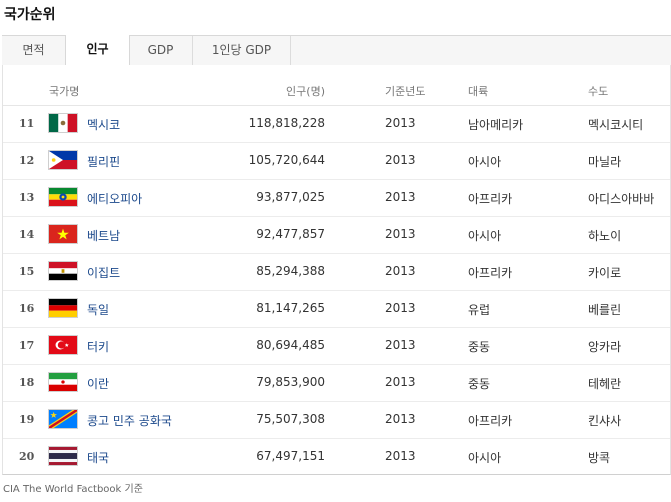 Image resolution: width=671 pixels, height=502 pixels. Describe the element at coordinates (496, 125) in the screenshot. I see `continent-value: 남아메리카` at that location.